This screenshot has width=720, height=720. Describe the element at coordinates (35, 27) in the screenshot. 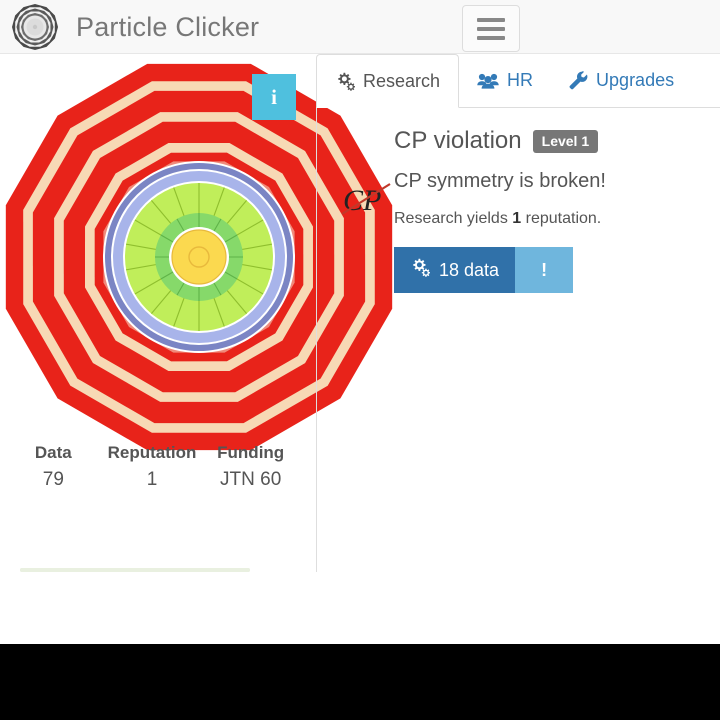

I see `detector-logo-icon` at that location.